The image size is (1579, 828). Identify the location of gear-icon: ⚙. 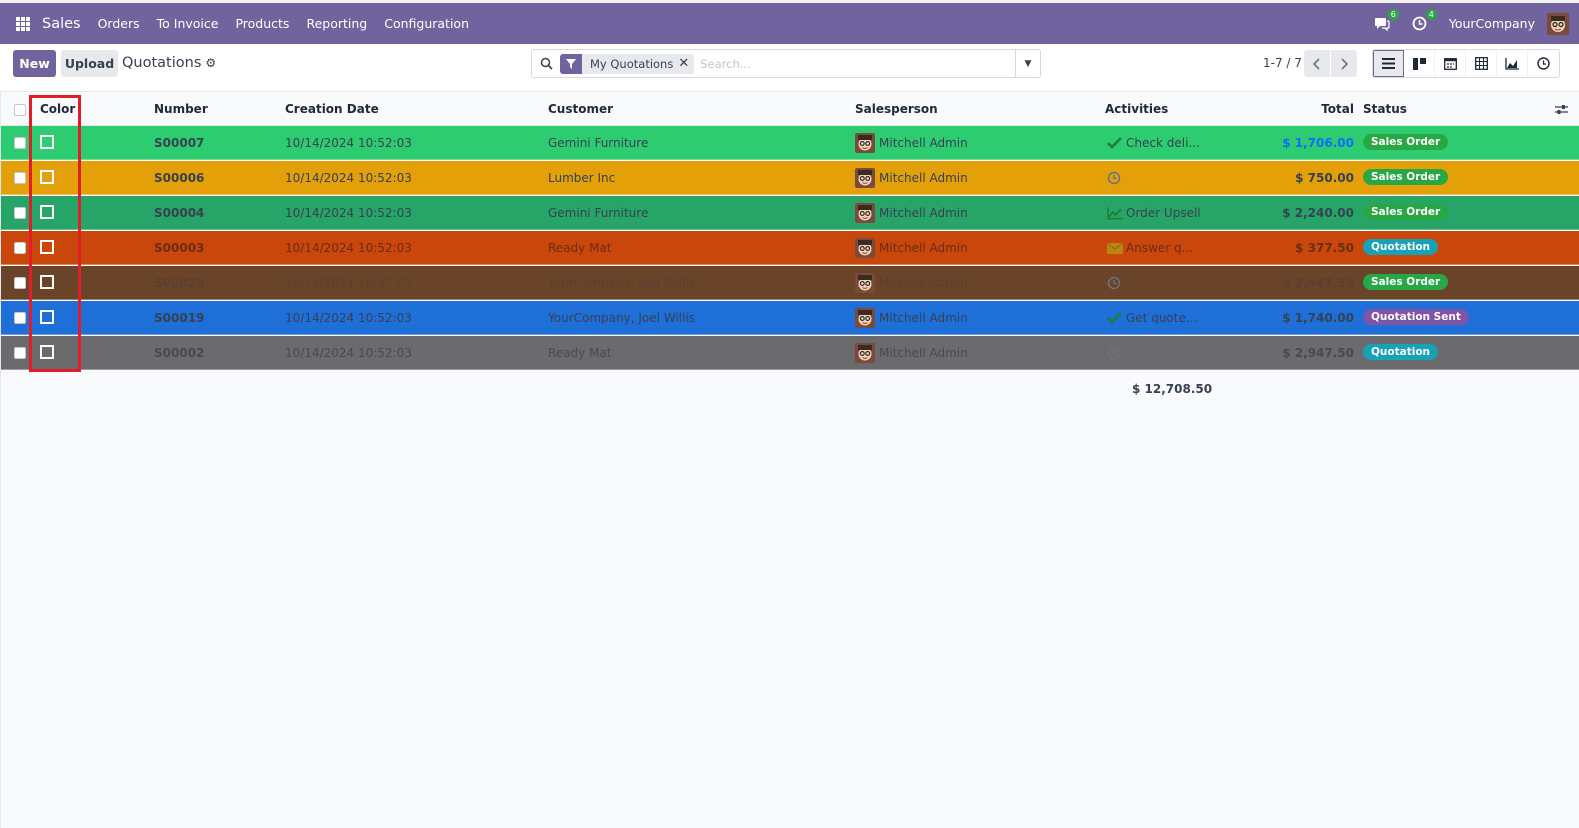
(210, 63).